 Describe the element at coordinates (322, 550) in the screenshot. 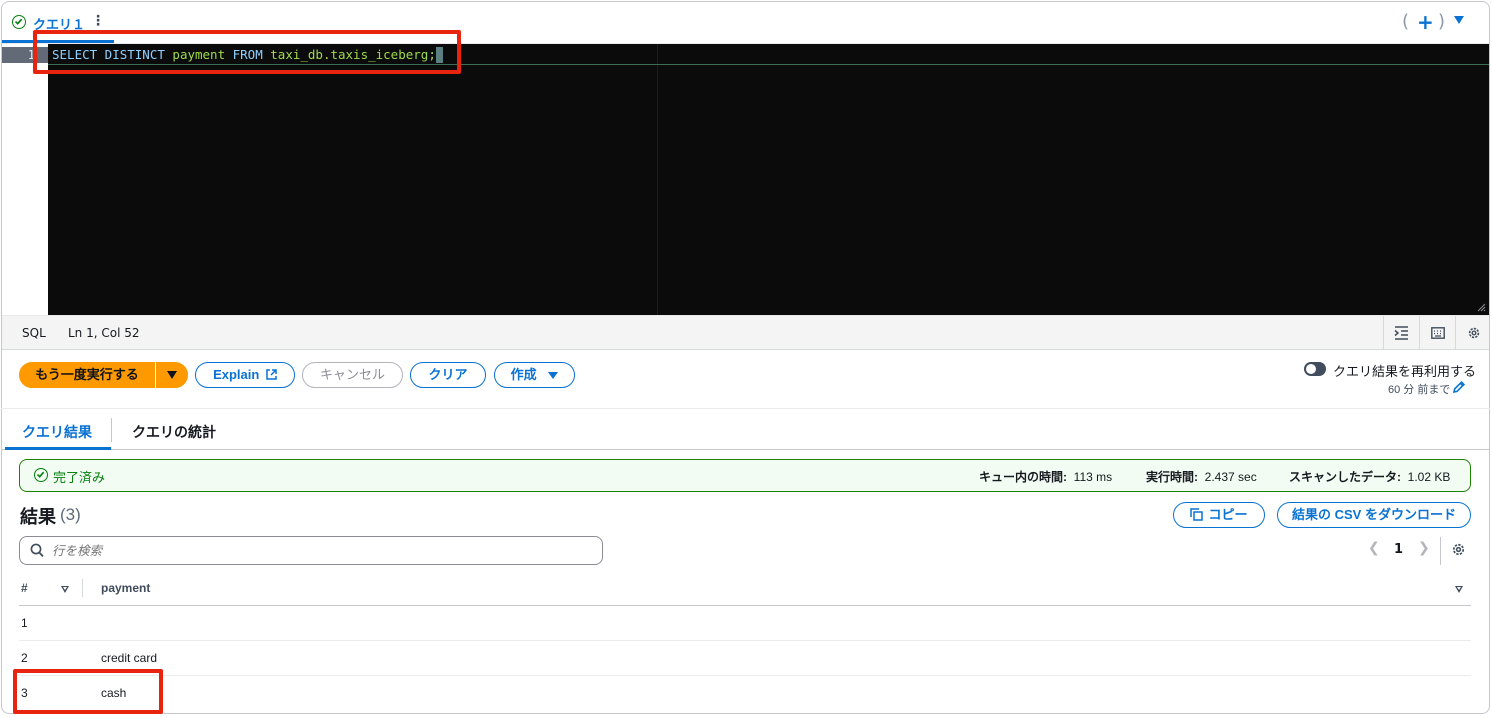

I see `search-input` at that location.